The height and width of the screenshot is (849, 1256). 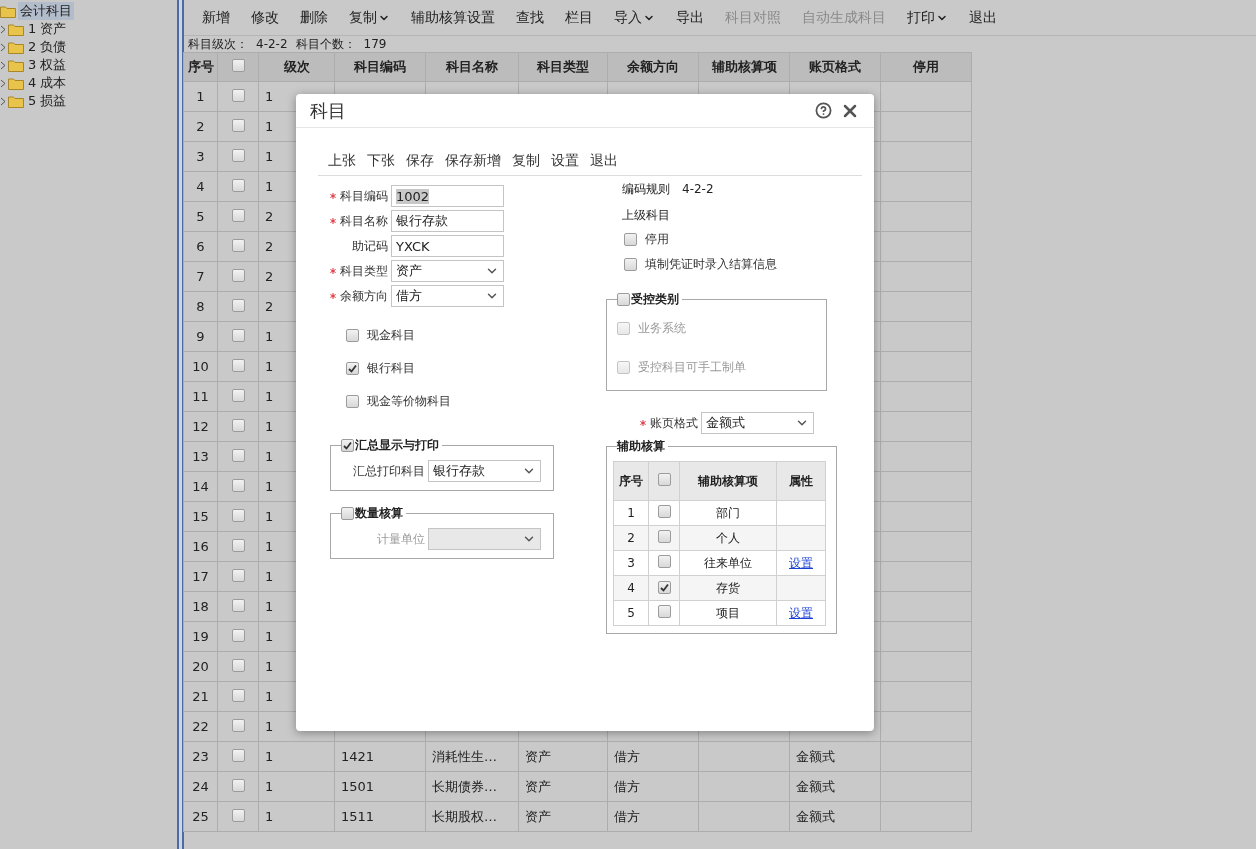 What do you see at coordinates (47, 47) in the screenshot?
I see `tree-item: 2 负债` at bounding box center [47, 47].